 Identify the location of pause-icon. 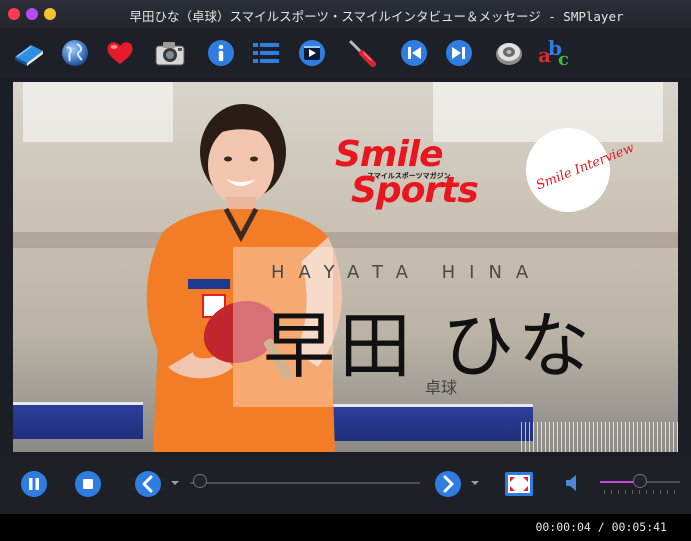
(34, 484).